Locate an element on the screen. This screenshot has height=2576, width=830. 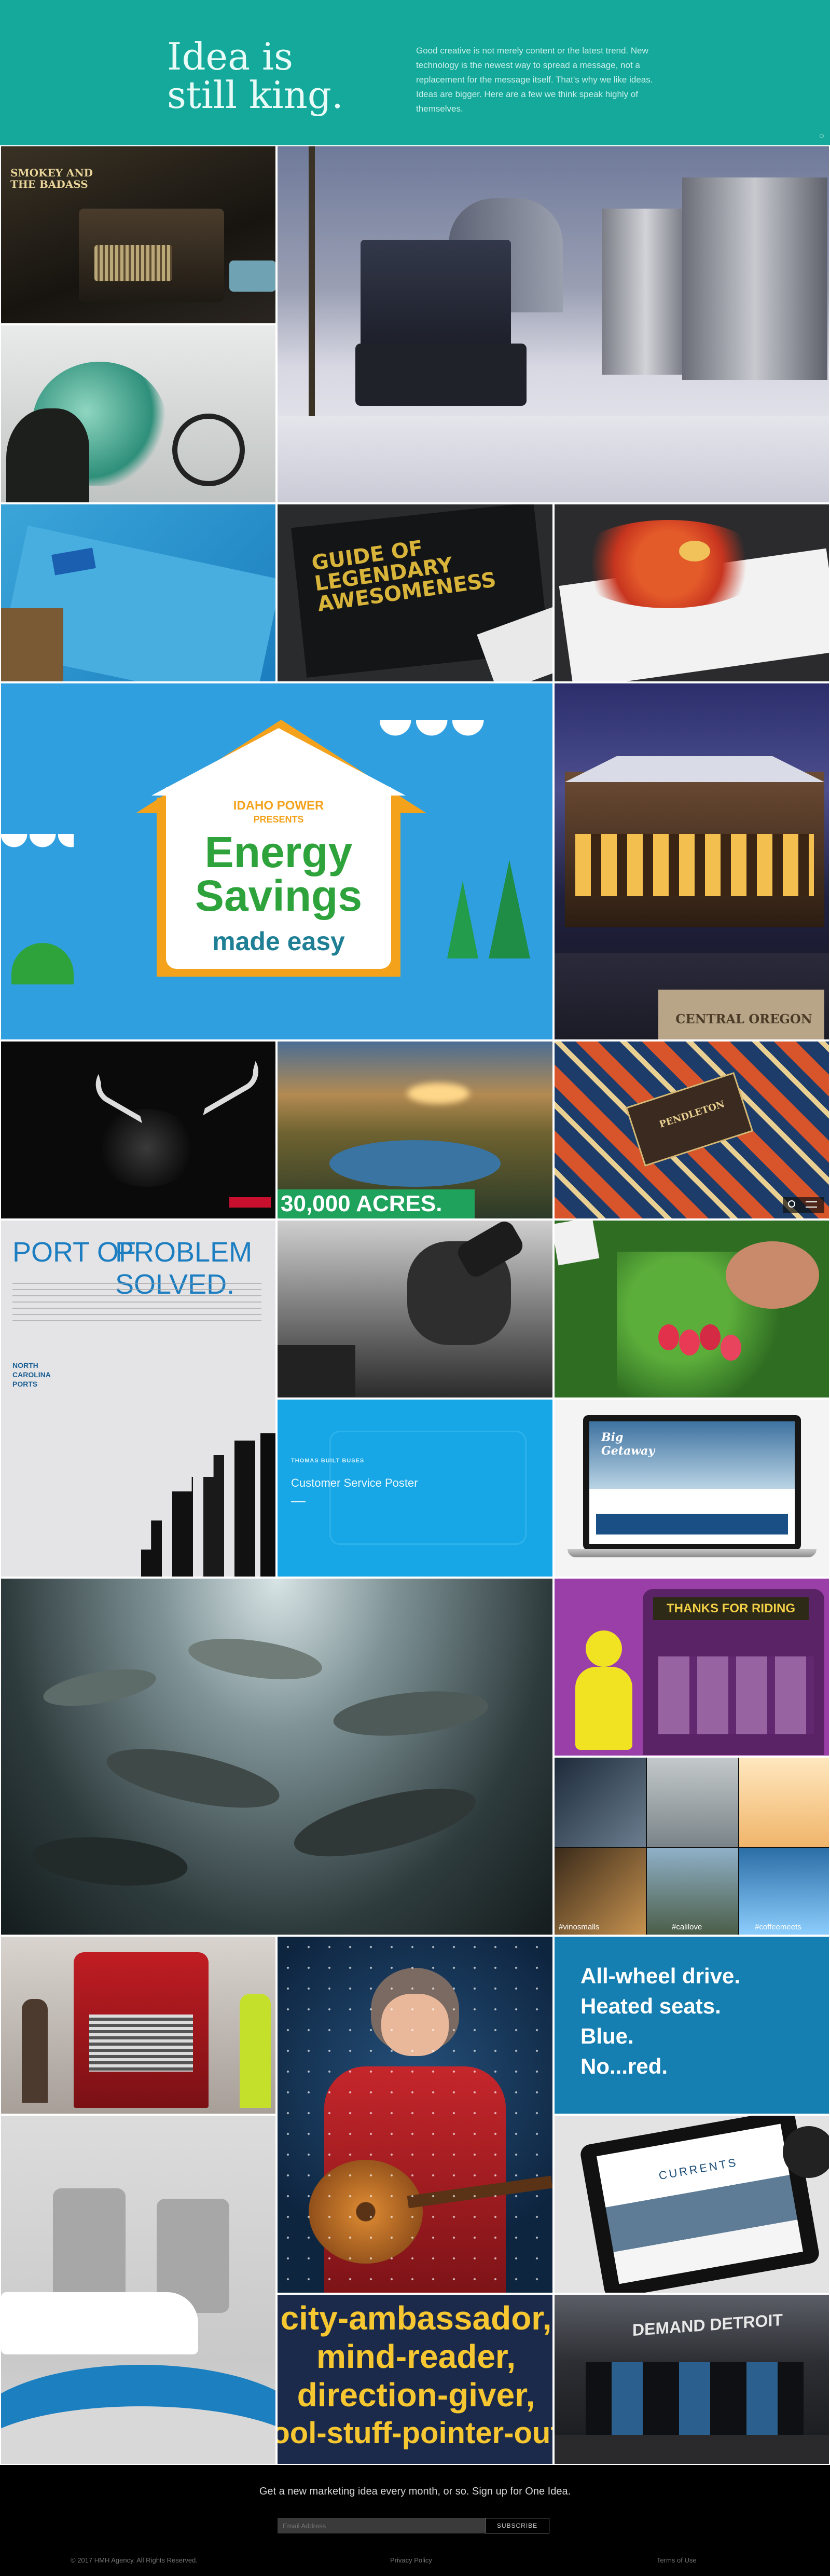
hero-title-line2: still king. is located at coordinates (255, 95).